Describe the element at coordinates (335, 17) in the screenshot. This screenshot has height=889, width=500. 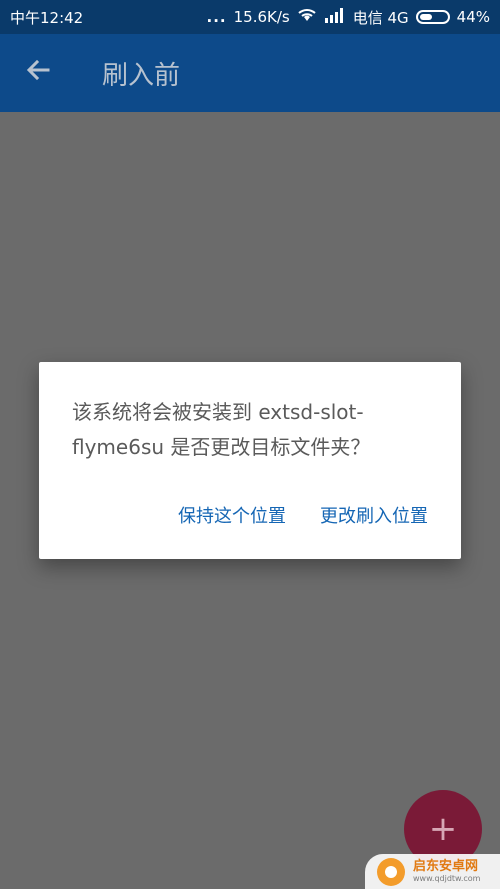
I see `signal-icon` at that location.